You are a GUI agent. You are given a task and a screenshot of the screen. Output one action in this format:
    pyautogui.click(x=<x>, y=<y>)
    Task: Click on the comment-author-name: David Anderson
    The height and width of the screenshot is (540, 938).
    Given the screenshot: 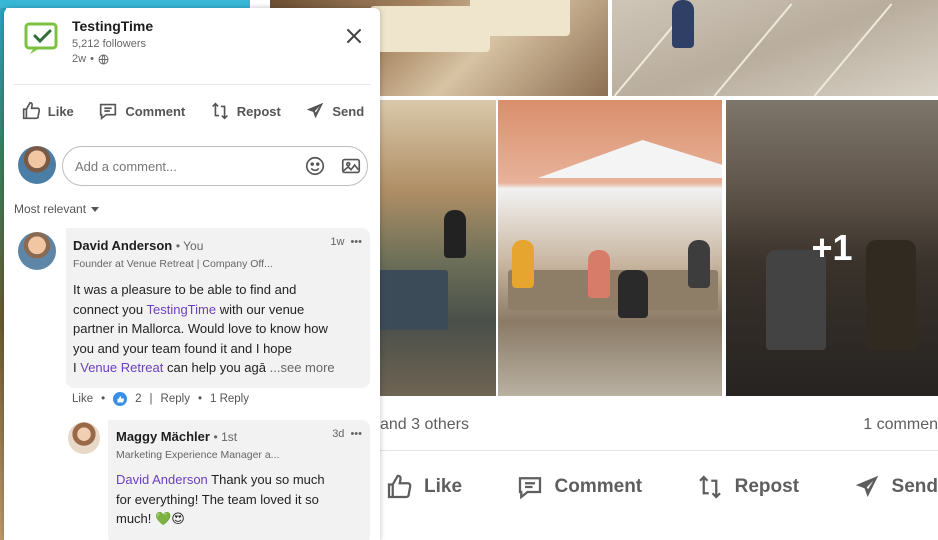 What is the action you would take?
    pyautogui.click(x=123, y=245)
    